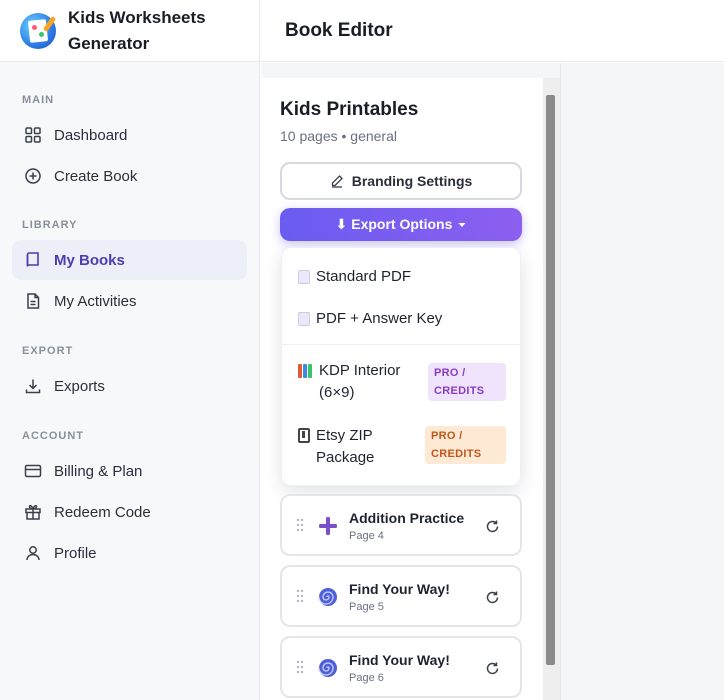 This screenshot has height=700, width=724. Describe the element at coordinates (401, 344) in the screenshot. I see `menu-divider` at that location.